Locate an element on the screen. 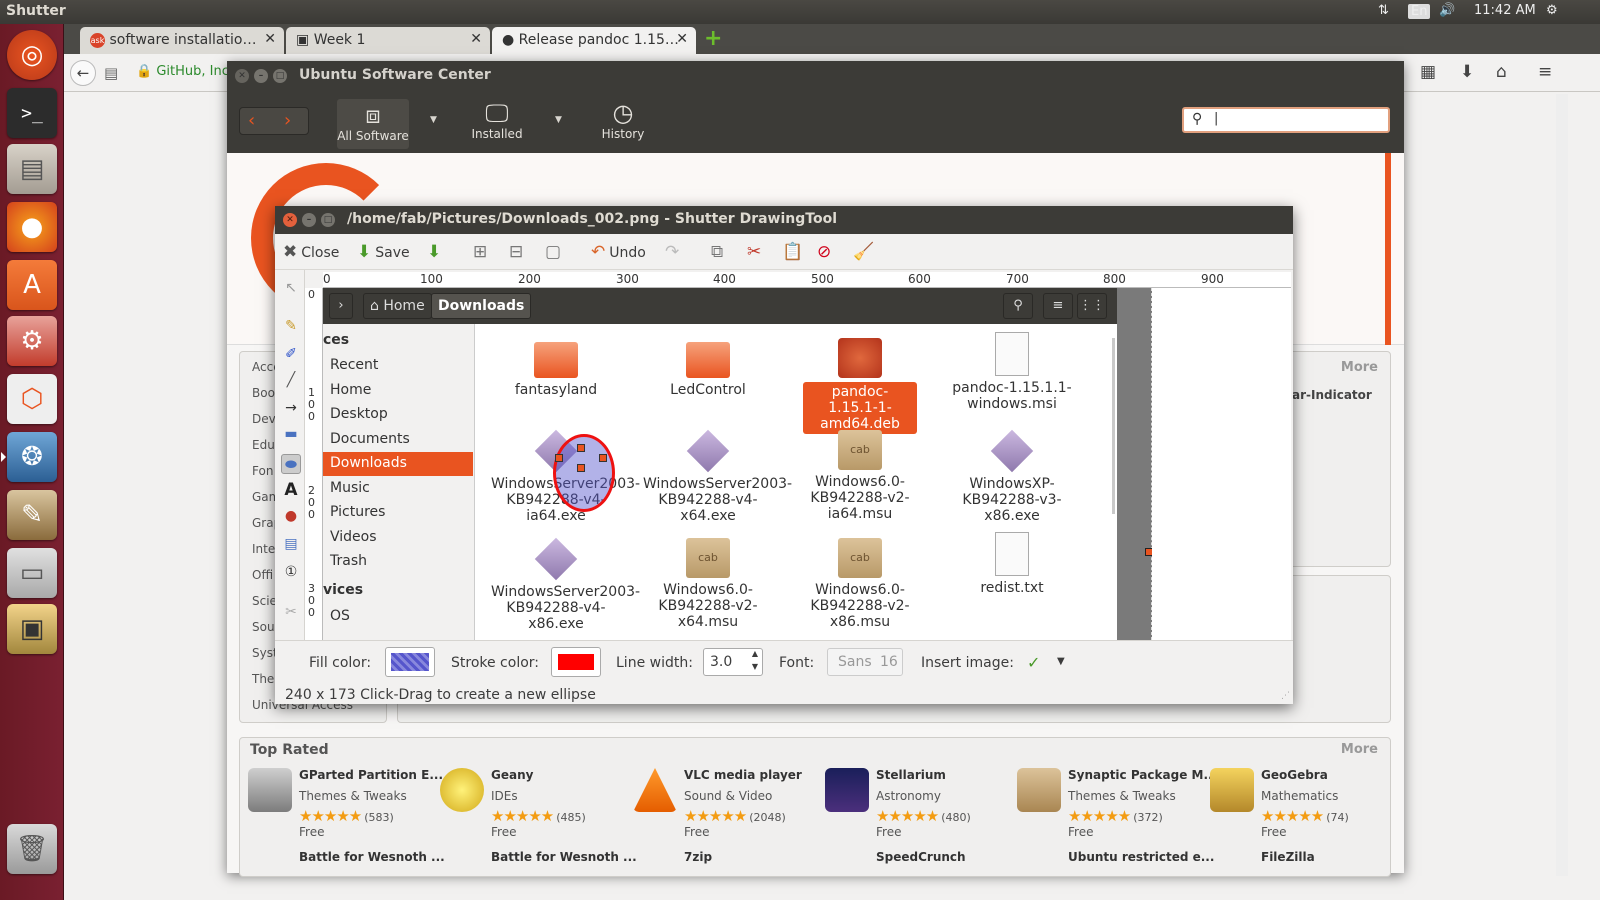 Image resolution: width=1600 pixels, height=900 pixels. category-item: Sou is located at coordinates (263, 627).